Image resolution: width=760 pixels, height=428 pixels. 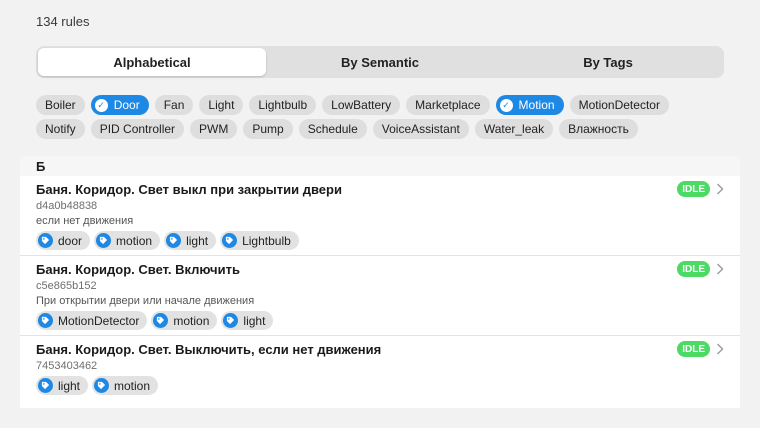 I want to click on tag-label: MotionDetector, so click(x=99, y=320).